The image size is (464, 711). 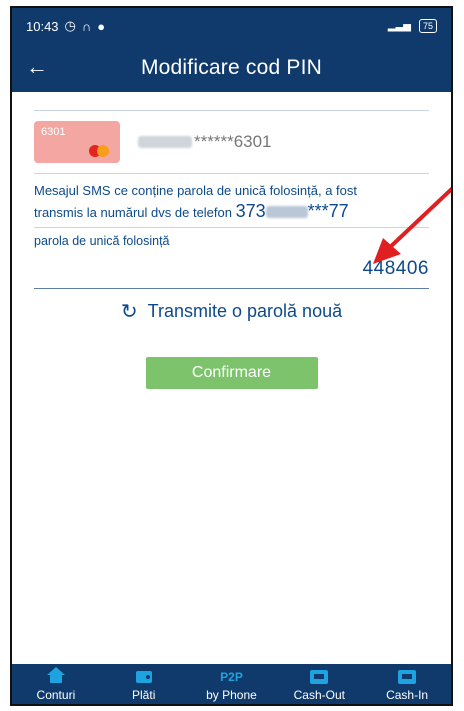 What do you see at coordinates (231, 695) in the screenshot?
I see `nav-label-by-phone: by Phone` at bounding box center [231, 695].